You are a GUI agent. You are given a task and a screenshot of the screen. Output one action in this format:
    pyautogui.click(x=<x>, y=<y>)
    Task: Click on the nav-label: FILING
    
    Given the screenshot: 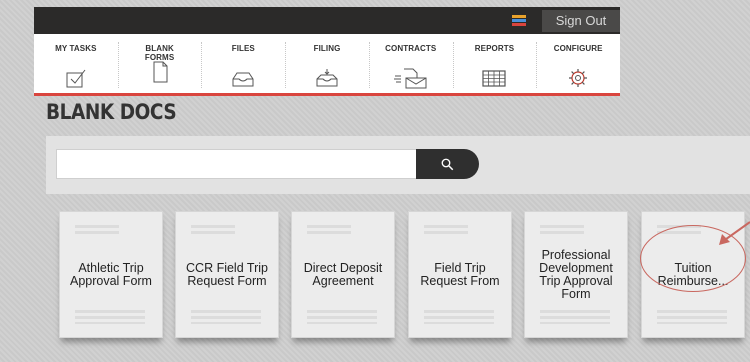 What is the action you would take?
    pyautogui.click(x=327, y=48)
    